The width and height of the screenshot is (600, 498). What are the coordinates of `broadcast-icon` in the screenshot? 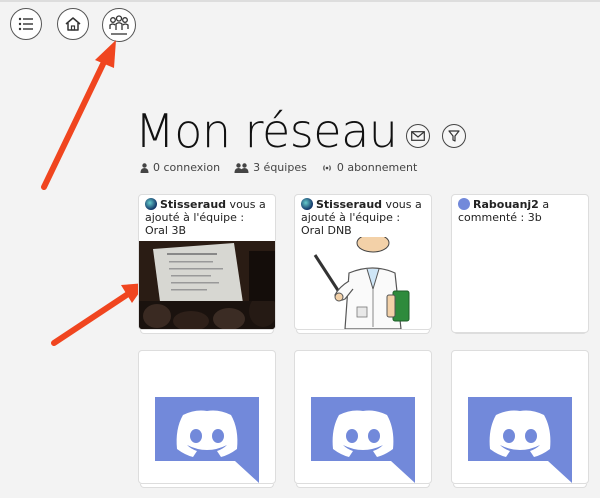 It's located at (327, 167).